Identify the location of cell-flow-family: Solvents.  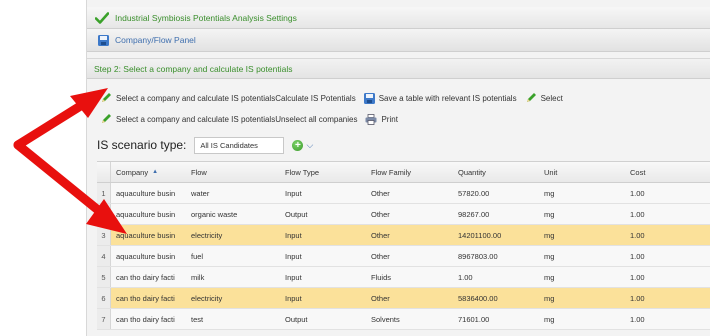
(385, 319).